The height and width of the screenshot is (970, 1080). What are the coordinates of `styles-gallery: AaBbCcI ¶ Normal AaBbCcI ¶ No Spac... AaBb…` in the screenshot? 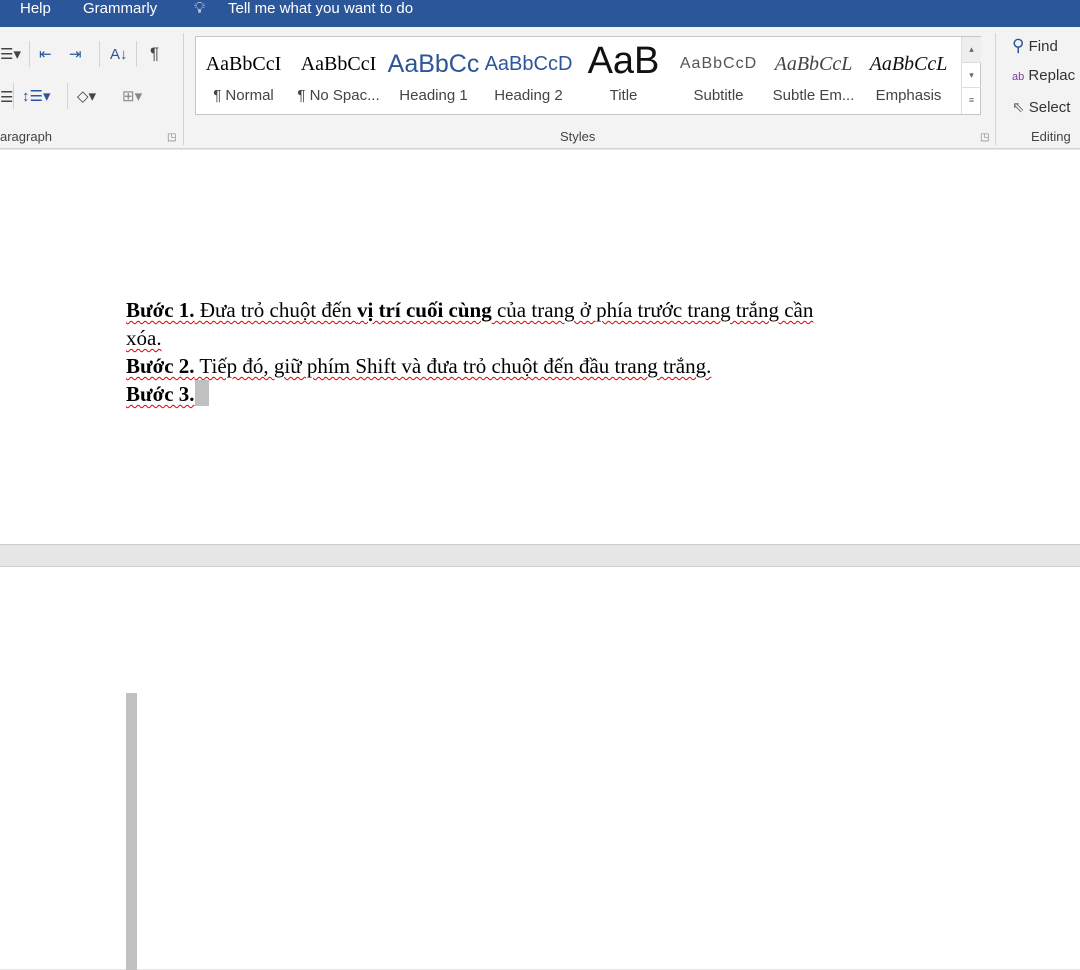 It's located at (588, 75).